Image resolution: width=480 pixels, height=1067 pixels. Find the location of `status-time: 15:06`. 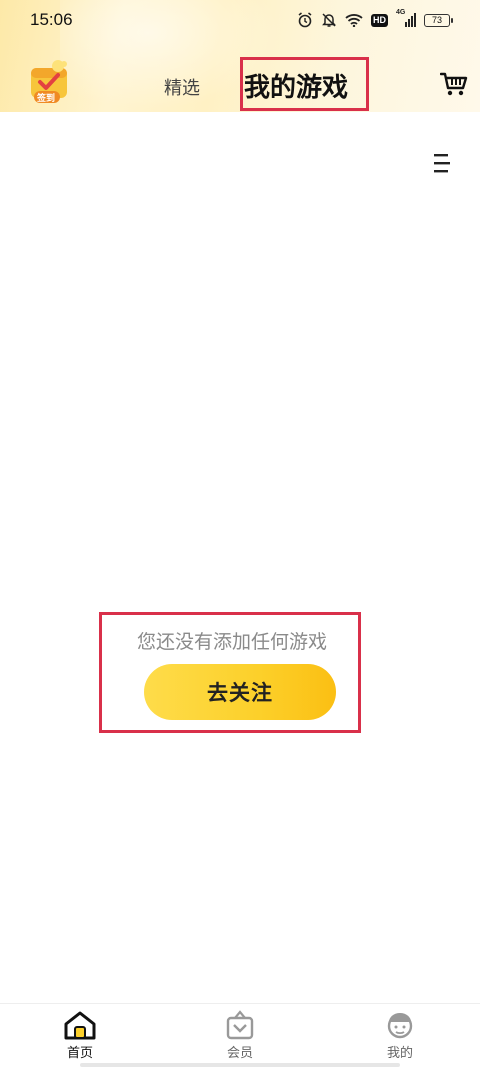

status-time: 15:06 is located at coordinates (51, 19).